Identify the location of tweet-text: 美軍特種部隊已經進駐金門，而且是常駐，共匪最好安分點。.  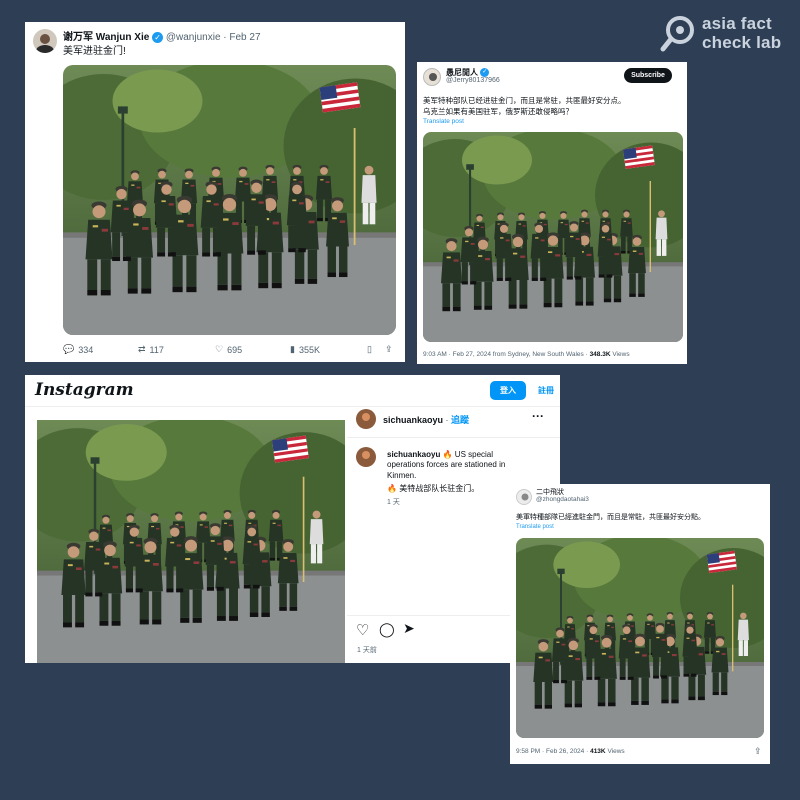
(610, 517).